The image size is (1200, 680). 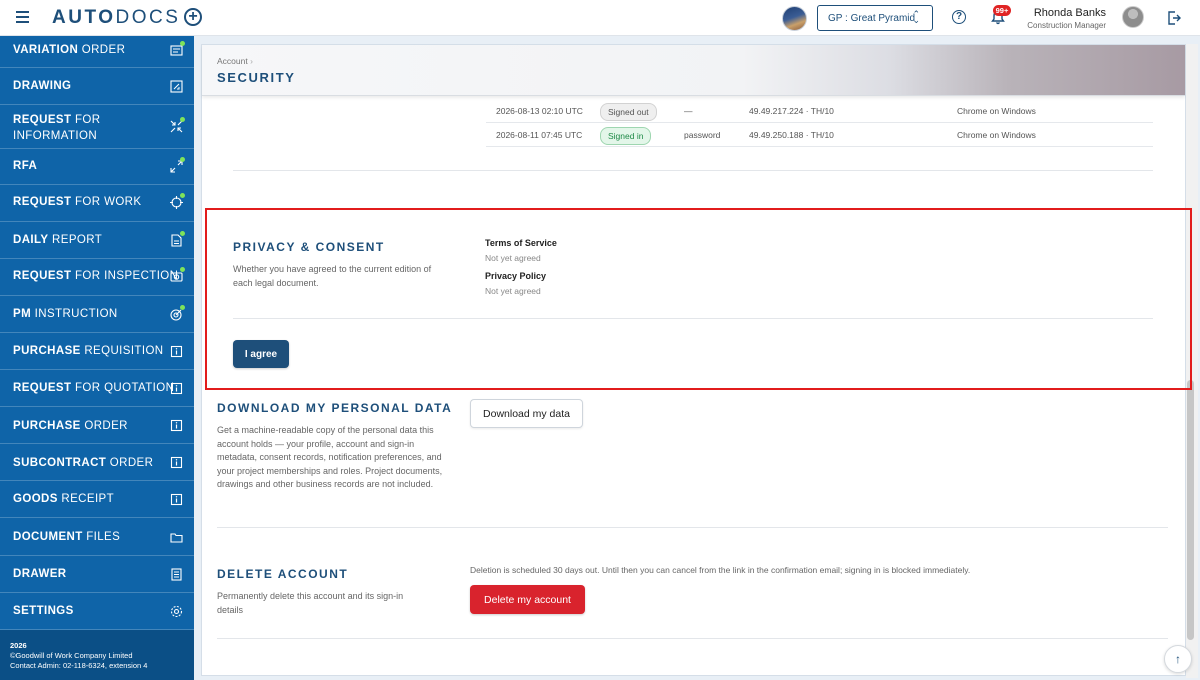 I want to click on sidebar-item-daily-report: DAILY REPORT, so click(x=97, y=240).